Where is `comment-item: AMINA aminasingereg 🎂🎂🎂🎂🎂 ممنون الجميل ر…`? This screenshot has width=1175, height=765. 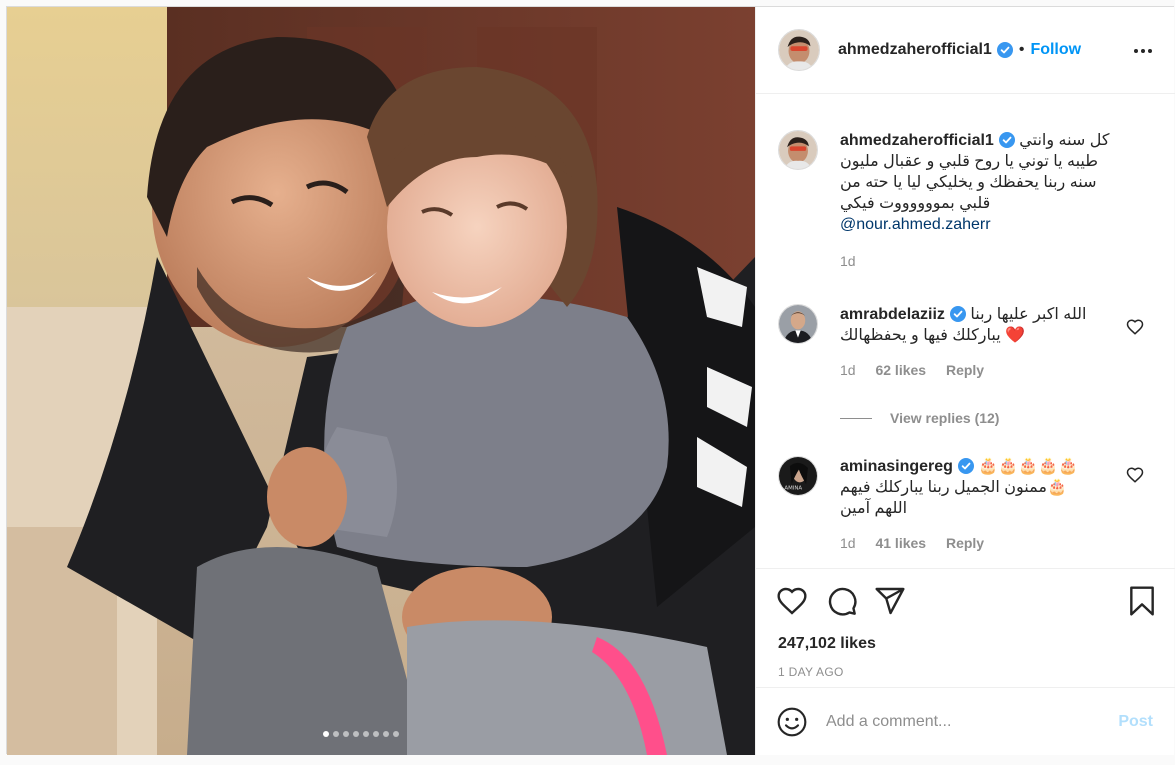 comment-item: AMINA aminasingereg 🎂🎂🎂🎂🎂 ممنون الجميل ر… is located at coordinates (968, 505).